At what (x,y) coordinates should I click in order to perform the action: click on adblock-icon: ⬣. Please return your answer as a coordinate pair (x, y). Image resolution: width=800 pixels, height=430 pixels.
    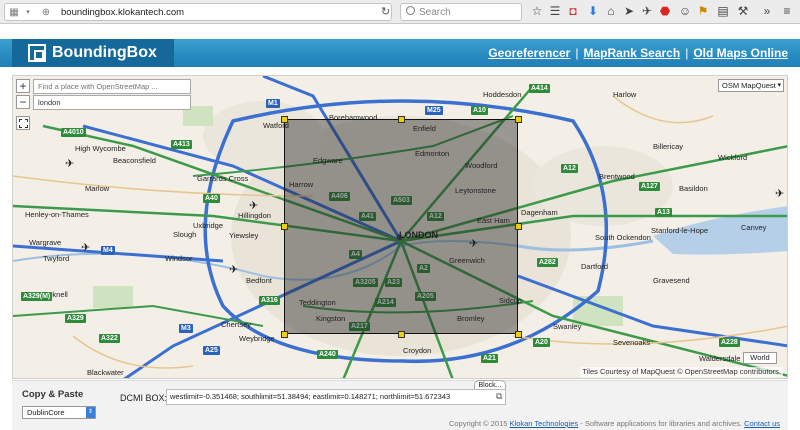
    Looking at the image, I should click on (665, 11).